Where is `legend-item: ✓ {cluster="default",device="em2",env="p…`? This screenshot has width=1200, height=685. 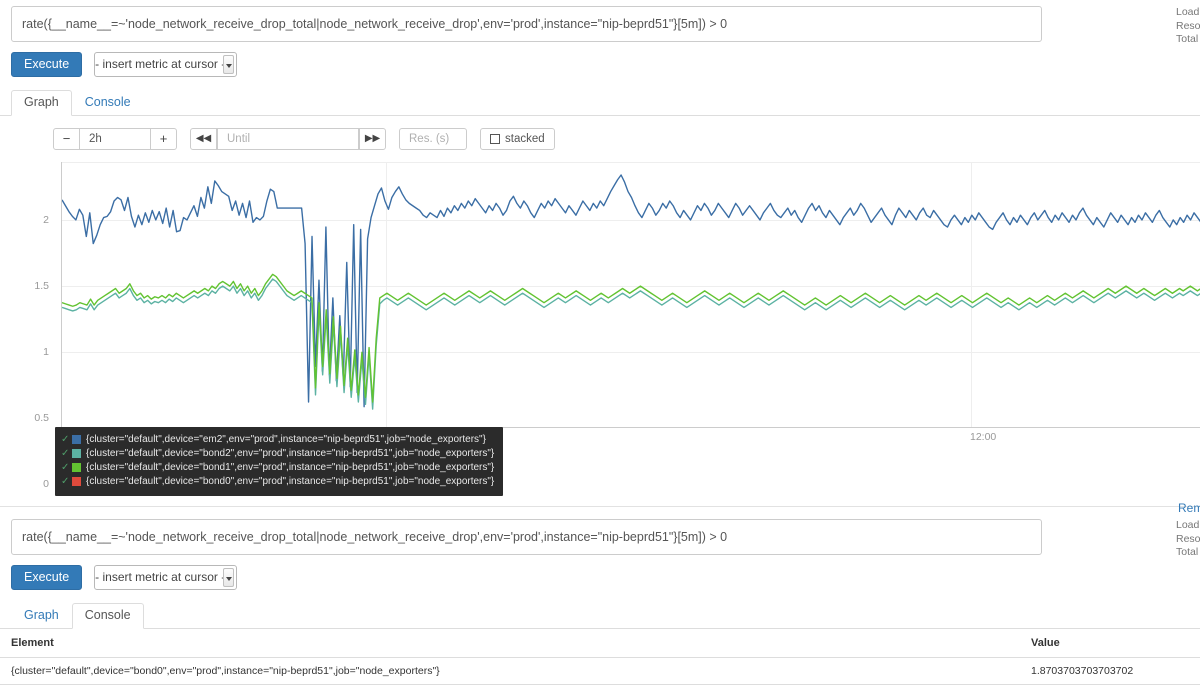
legend-item: ✓ {cluster="default",device="em2",env="p… is located at coordinates (277, 439).